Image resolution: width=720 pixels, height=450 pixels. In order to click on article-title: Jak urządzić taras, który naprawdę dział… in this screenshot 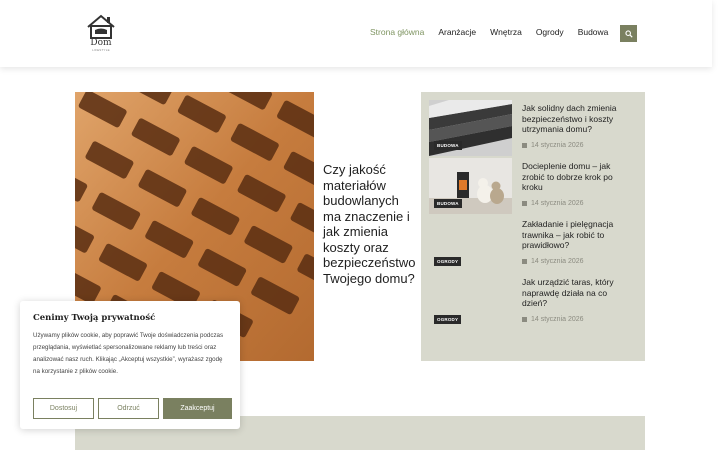, I will do `click(577, 293)`.